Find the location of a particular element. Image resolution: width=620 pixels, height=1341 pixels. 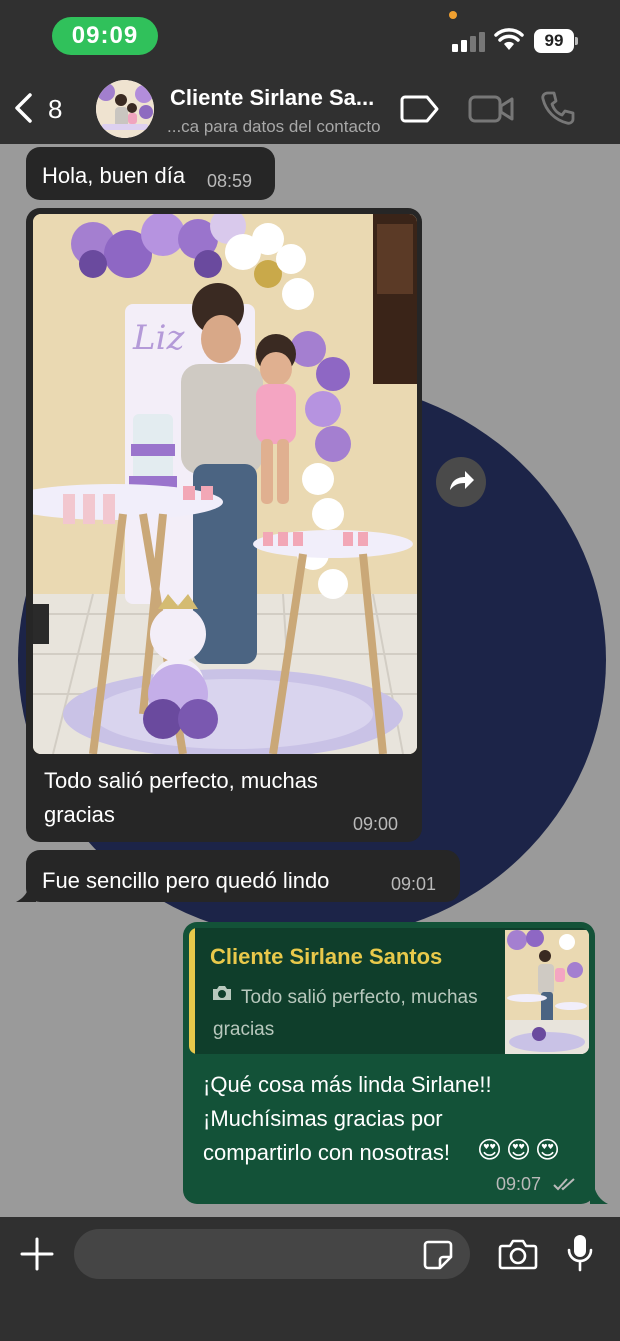

double-check-icon is located at coordinates (564, 1184).